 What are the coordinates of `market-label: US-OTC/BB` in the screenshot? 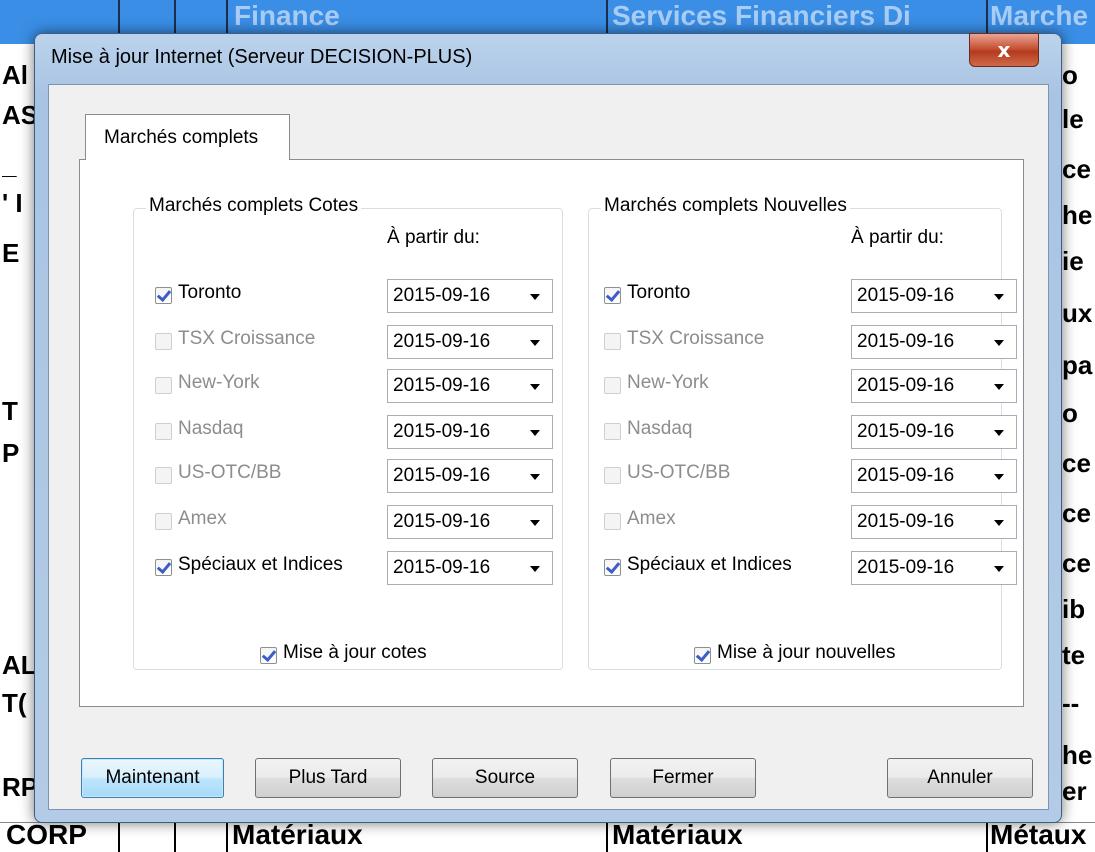 It's located at (230, 472).